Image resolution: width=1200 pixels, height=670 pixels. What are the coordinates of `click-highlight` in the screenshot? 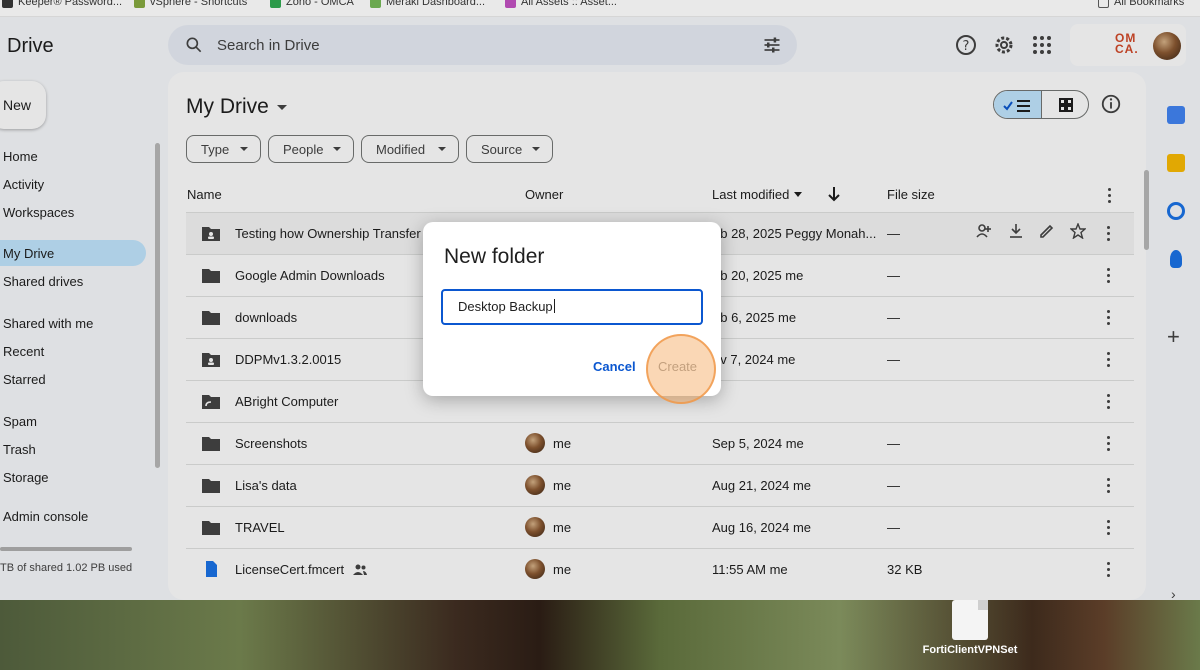 It's located at (681, 369).